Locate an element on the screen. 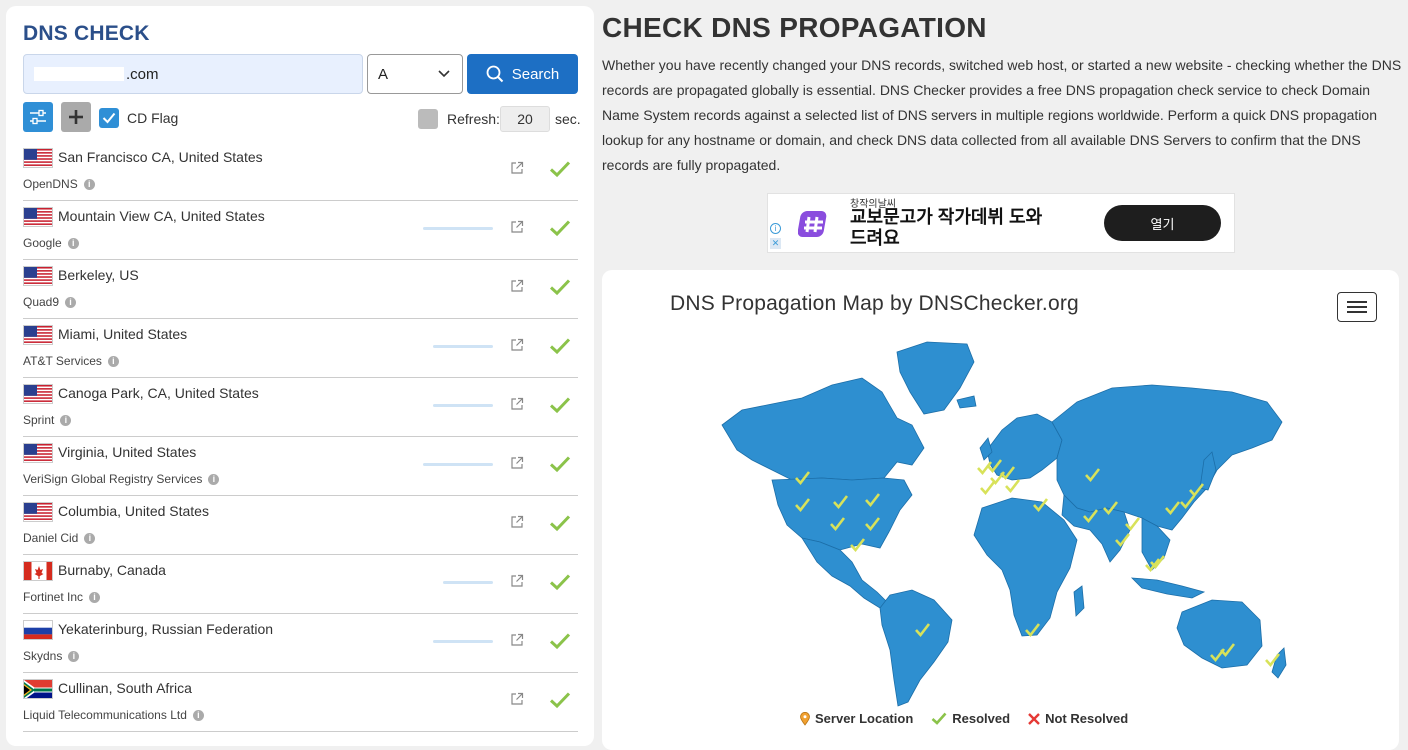 This screenshot has height=750, width=1408. server-provider: Google i is located at coordinates (51, 243).